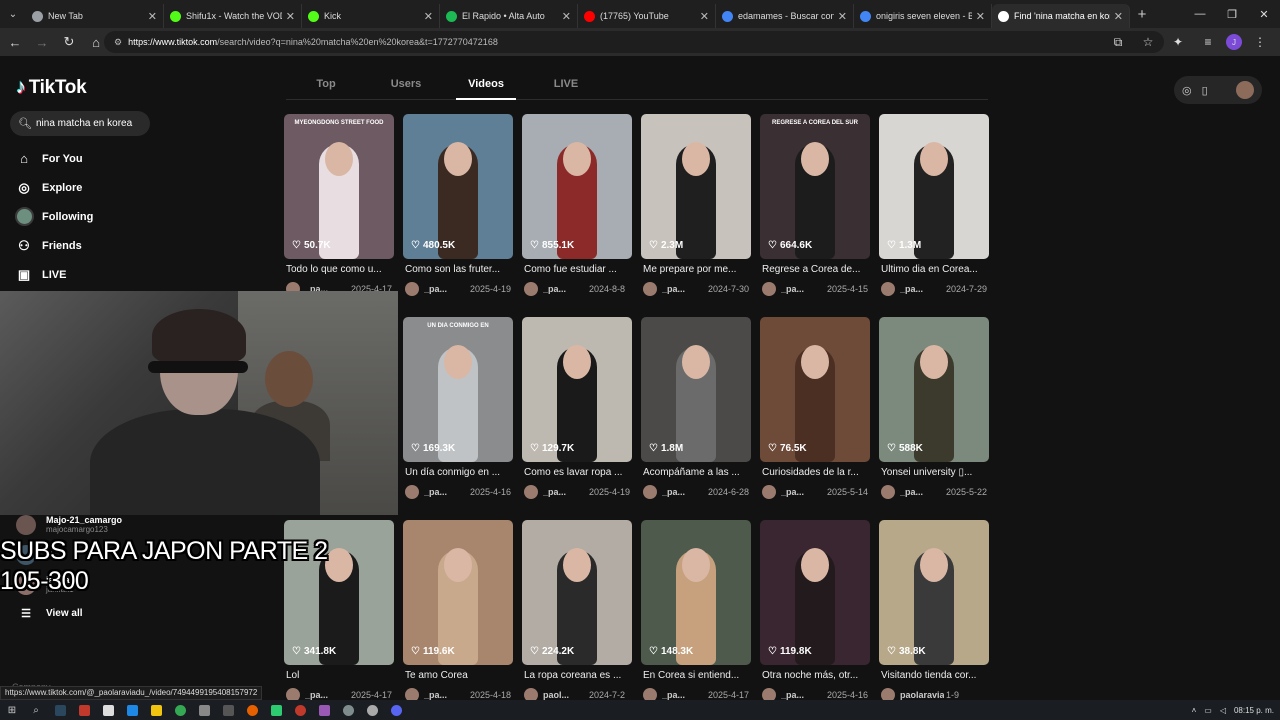 The image size is (1280, 720). I want to click on steam-icon, so click(60, 710).